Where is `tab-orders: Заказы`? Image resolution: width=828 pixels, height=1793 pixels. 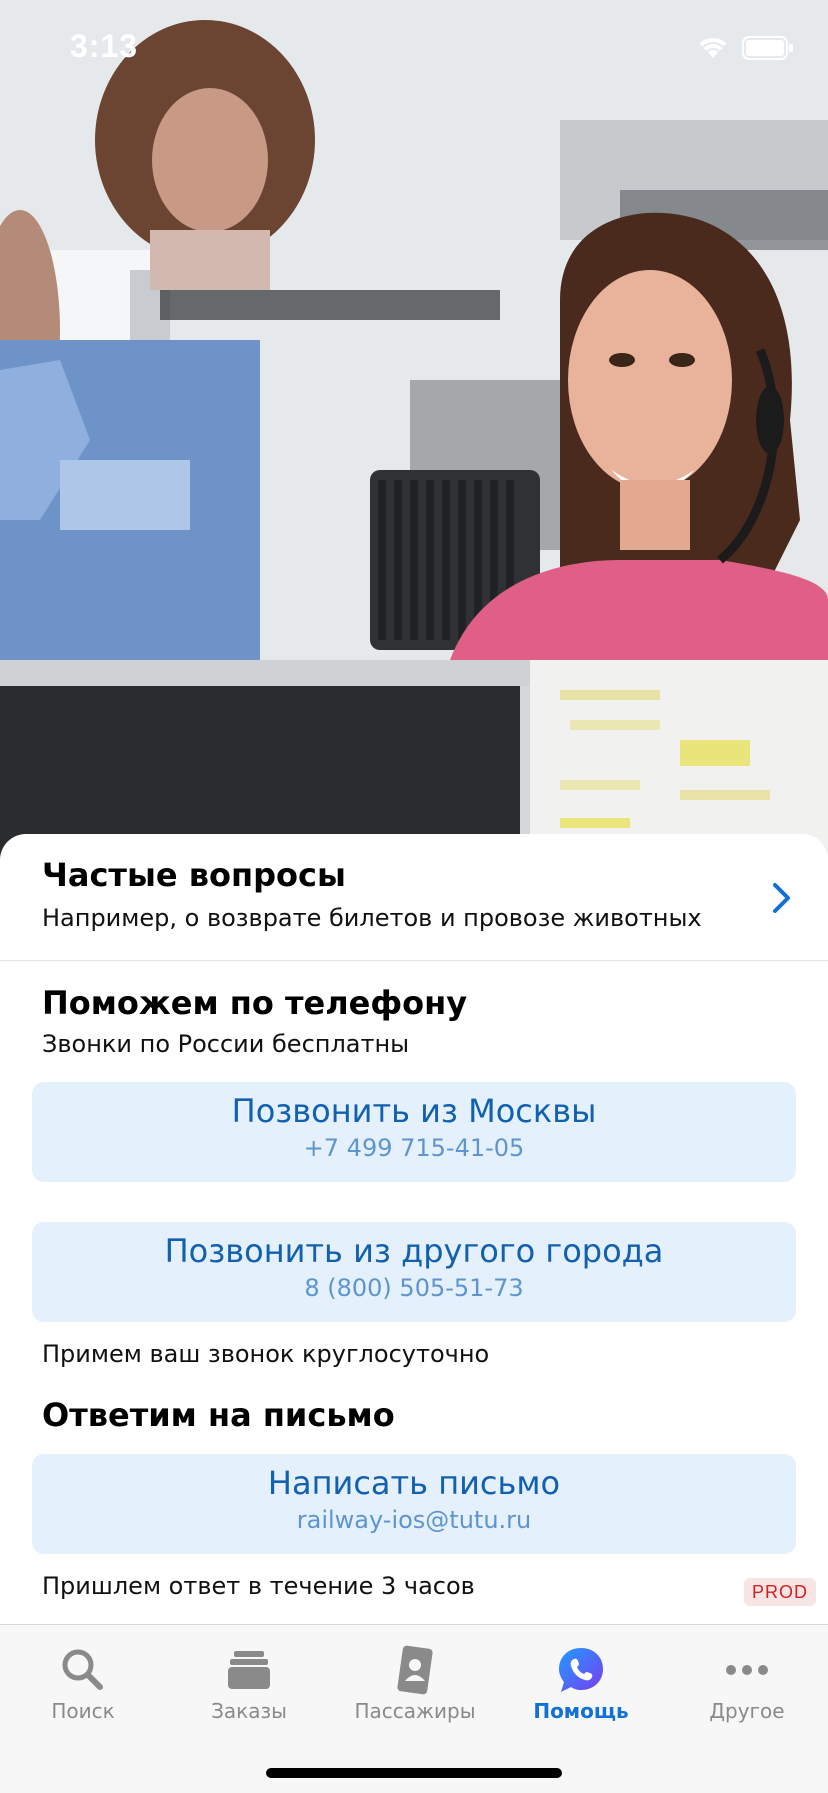
tab-orders: Заказы is located at coordinates (249, 1680).